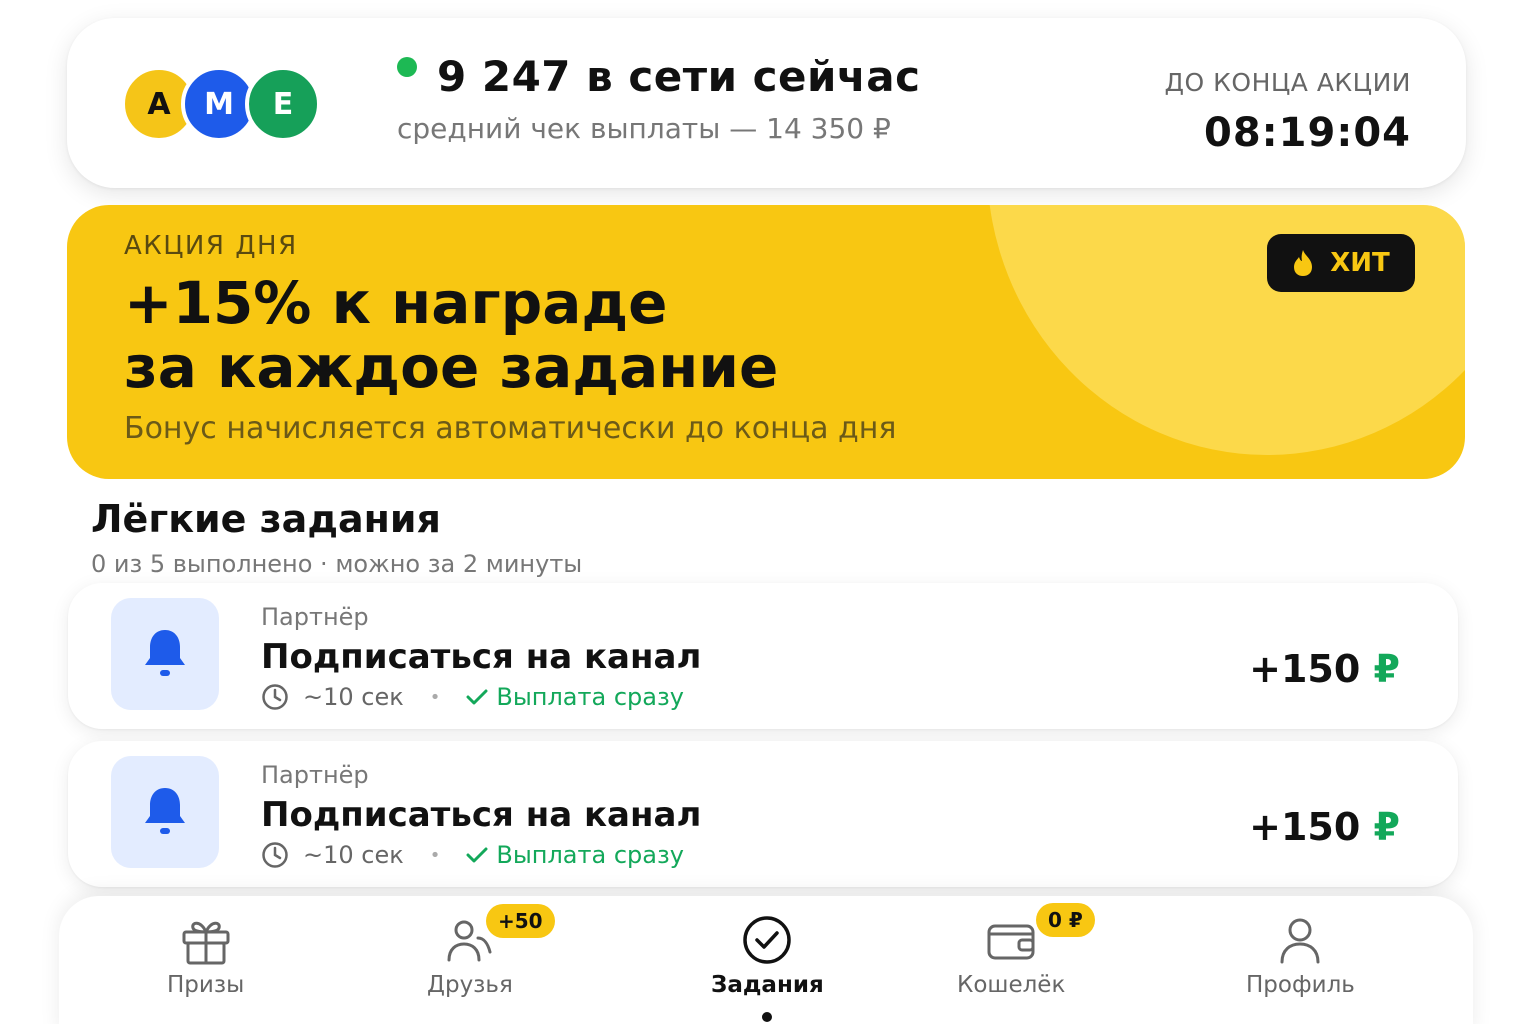  I want to click on nav-item-profile: Профиль, so click(1300, 956).